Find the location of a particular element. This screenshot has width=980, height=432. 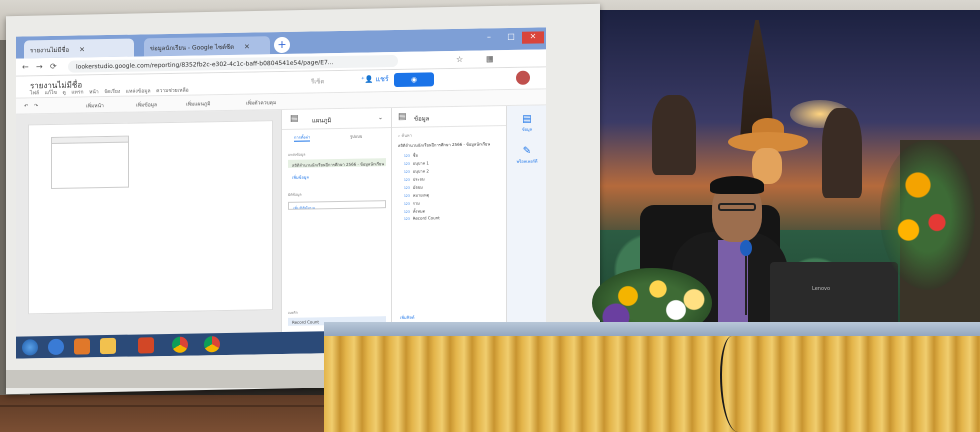

field-item: อนุบาล 1 is located at coordinates (416, 162).